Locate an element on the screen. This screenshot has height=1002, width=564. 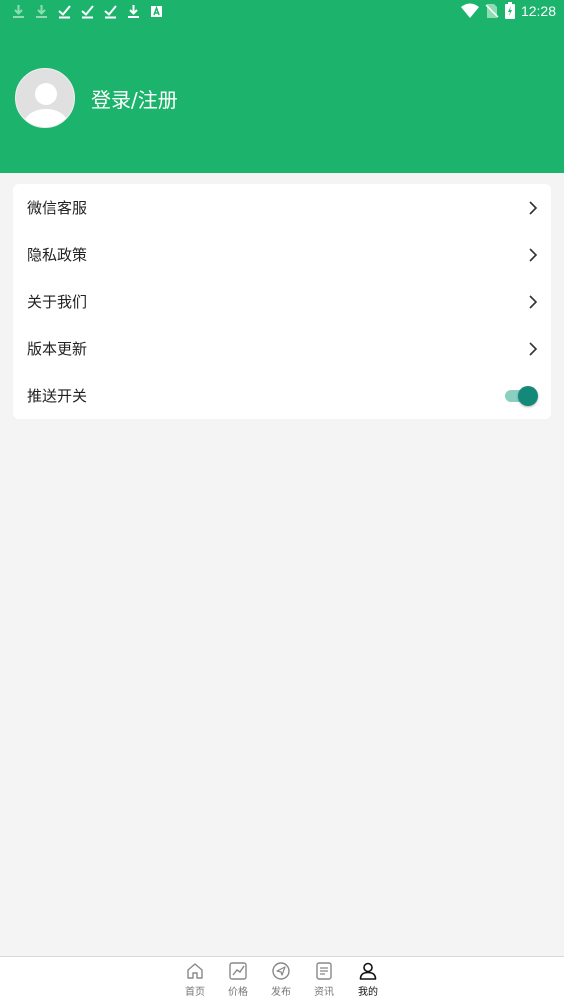
no-sim-icon is located at coordinates (492, 10).